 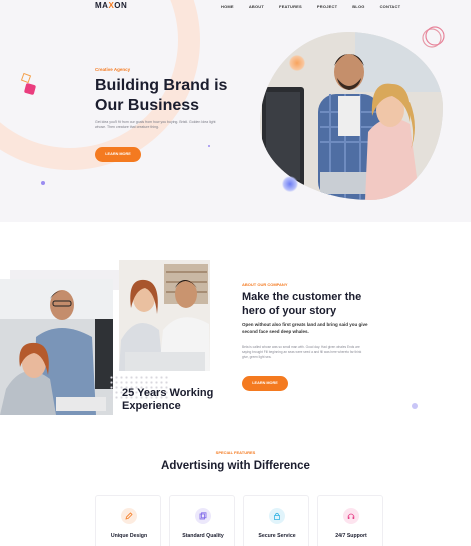 What do you see at coordinates (351, 536) in the screenshot?
I see `feature-label: 24/7 Support` at bounding box center [351, 536].